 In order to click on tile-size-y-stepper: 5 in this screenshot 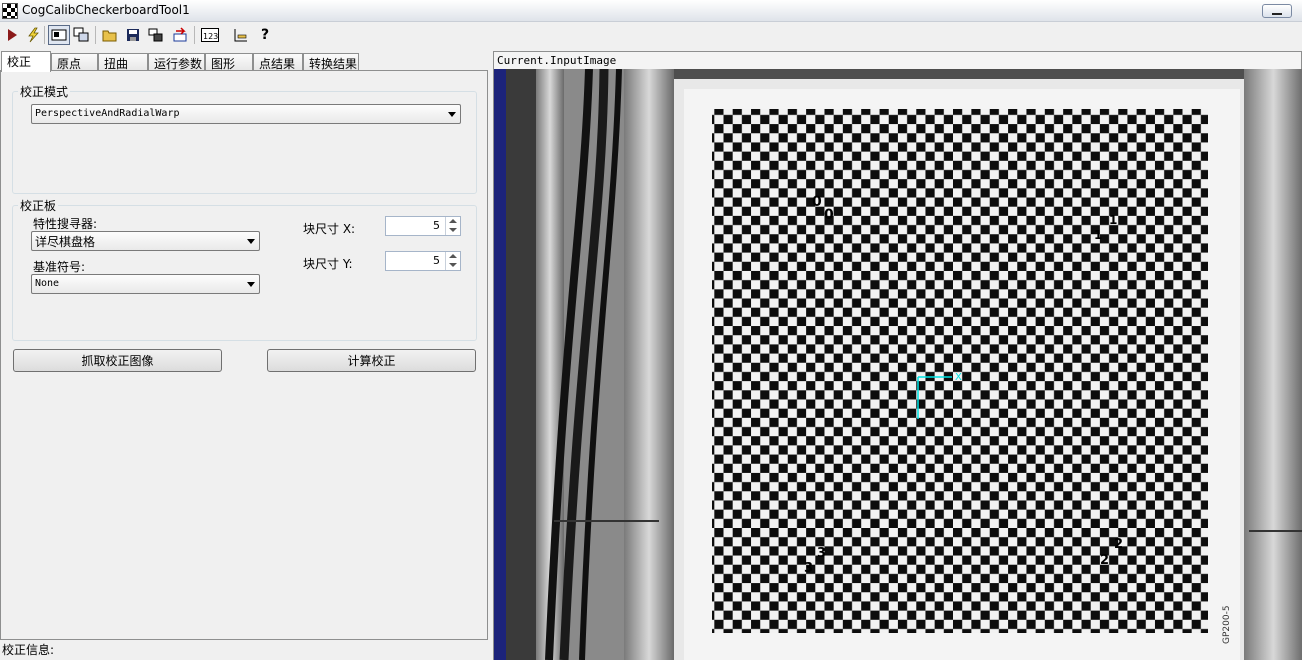, I will do `click(423, 261)`.